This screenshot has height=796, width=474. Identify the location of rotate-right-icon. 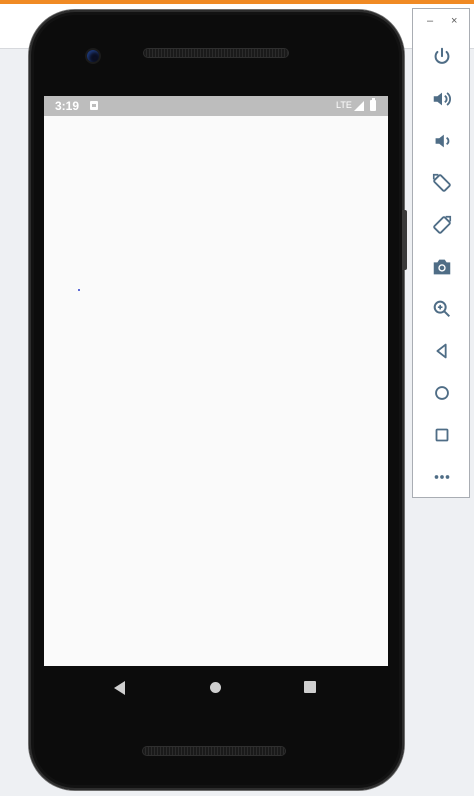
(442, 224).